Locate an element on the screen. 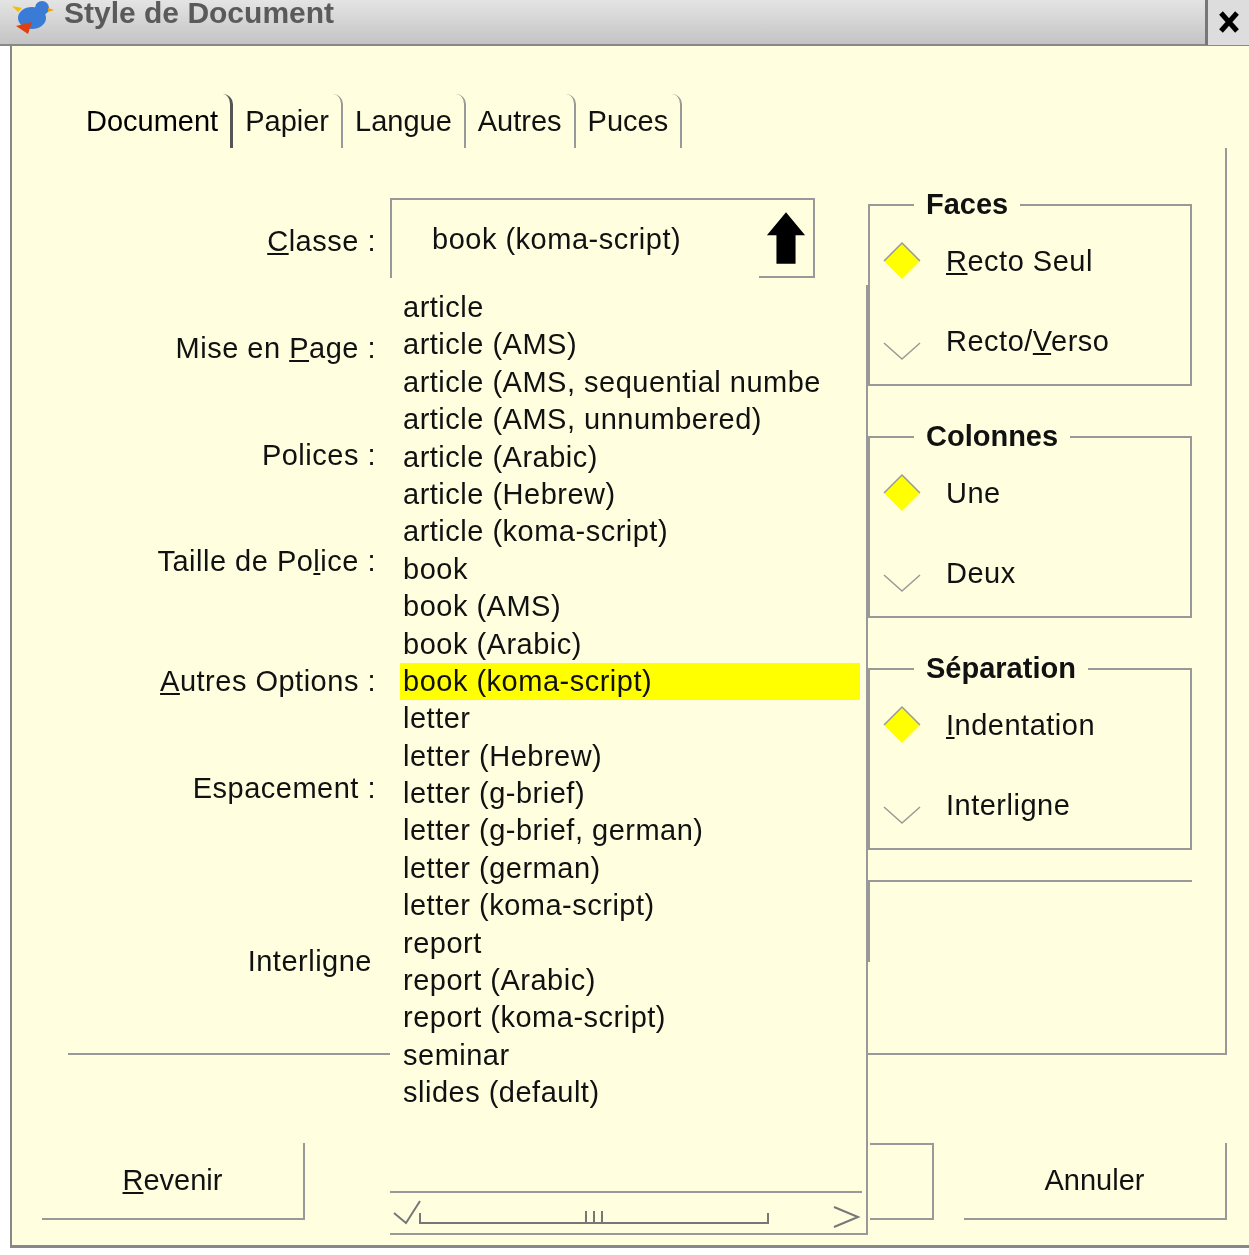 The image size is (1249, 1255). group-title: Séparation is located at coordinates (1001, 668).